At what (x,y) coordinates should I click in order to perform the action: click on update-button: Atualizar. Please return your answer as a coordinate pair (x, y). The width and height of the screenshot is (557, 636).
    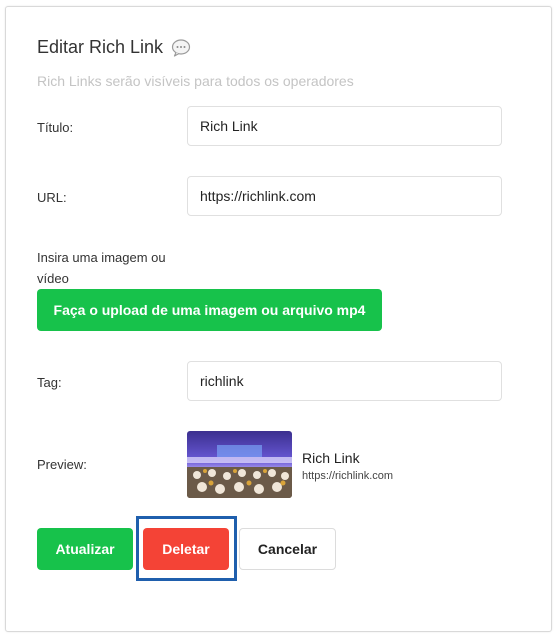
    Looking at the image, I should click on (85, 549).